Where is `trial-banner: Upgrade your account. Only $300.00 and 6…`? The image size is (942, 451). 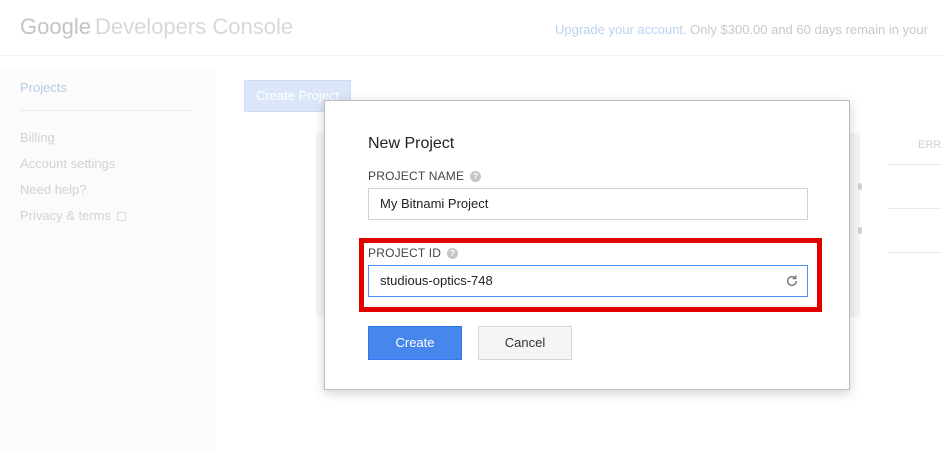 trial-banner: Upgrade your account. Only $300.00 and 6… is located at coordinates (741, 29).